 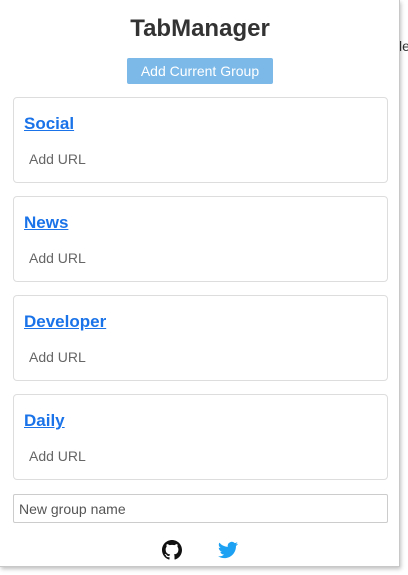 I want to click on group-title-link: Social, so click(x=49, y=124).